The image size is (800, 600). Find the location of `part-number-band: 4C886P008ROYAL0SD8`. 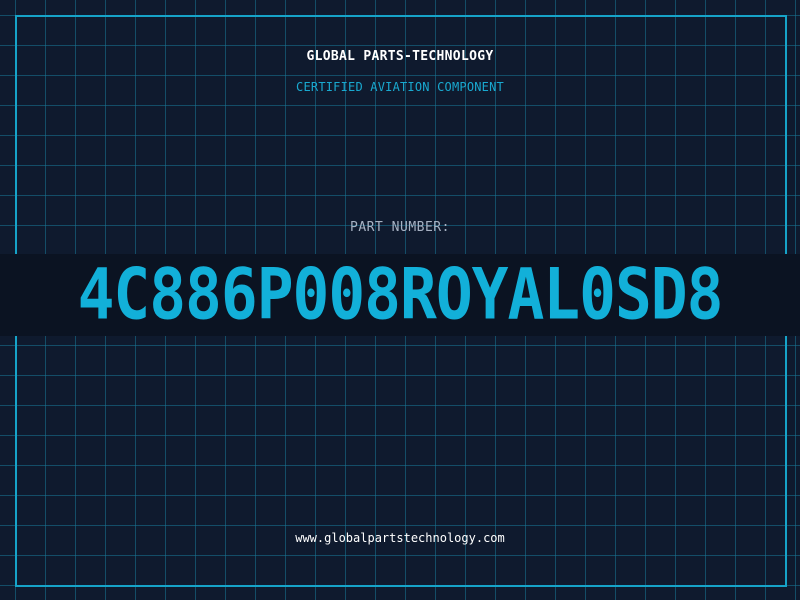

part-number-band: 4C886P008ROYAL0SD8 is located at coordinates (400, 295).